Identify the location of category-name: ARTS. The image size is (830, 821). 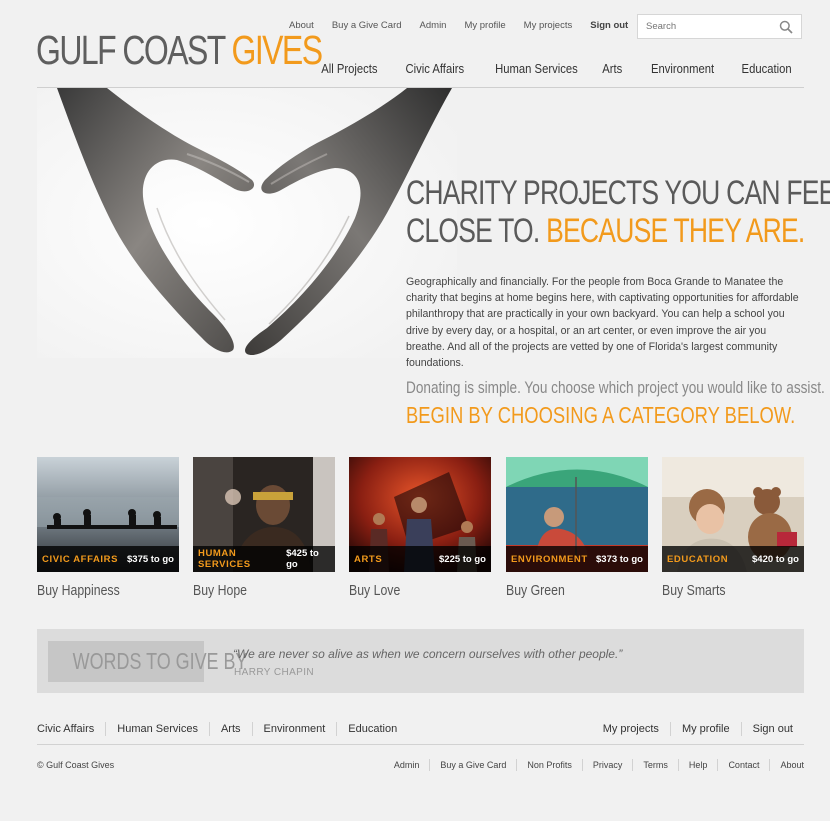
(368, 559).